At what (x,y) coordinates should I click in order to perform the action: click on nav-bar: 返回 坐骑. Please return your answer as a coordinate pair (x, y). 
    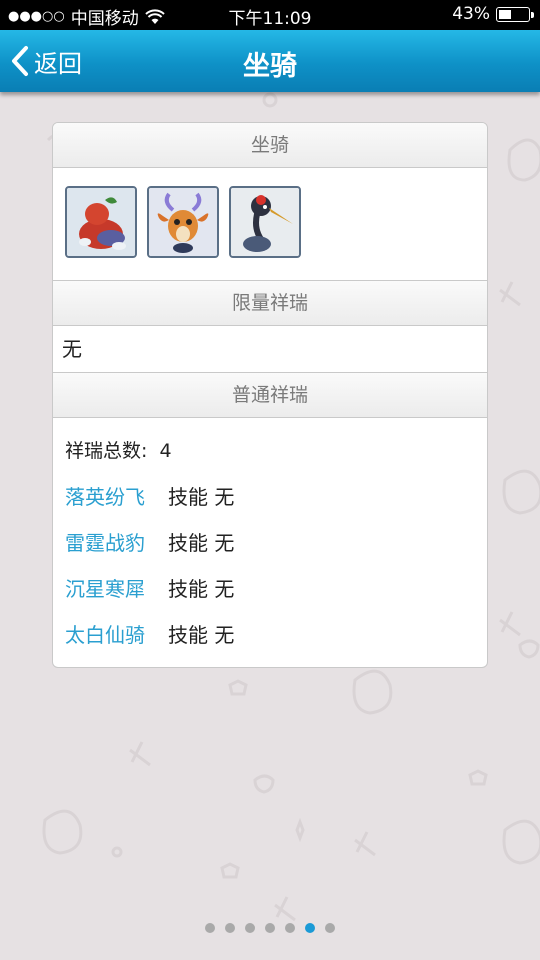
    Looking at the image, I should click on (270, 61).